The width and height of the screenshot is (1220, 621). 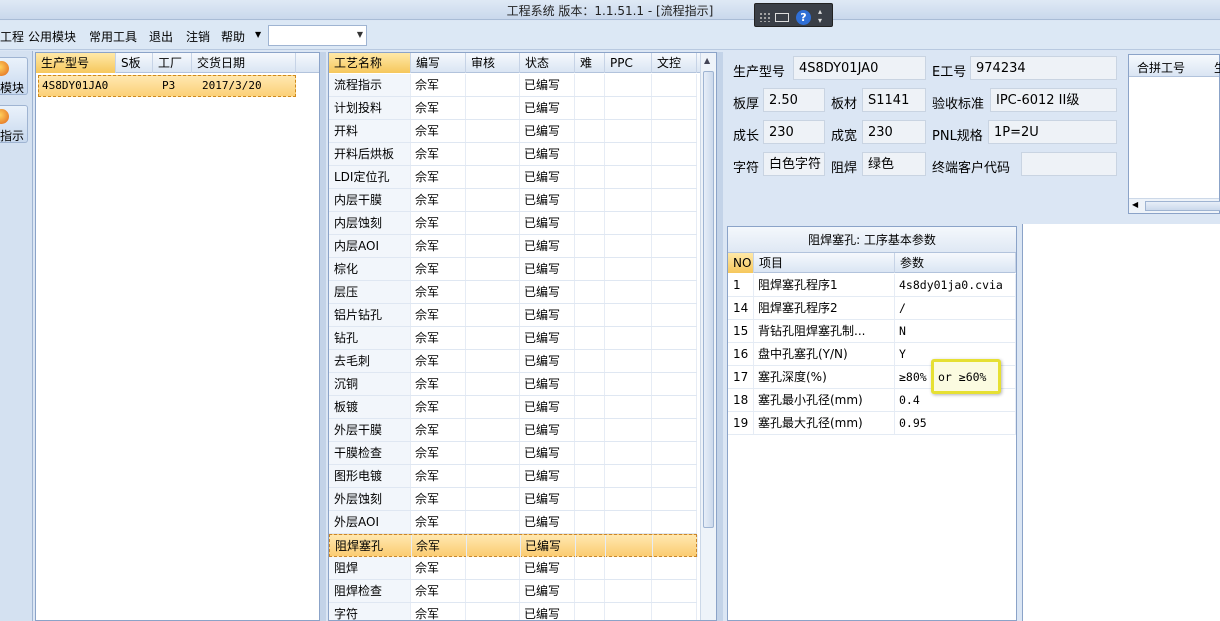 What do you see at coordinates (438, 63) in the screenshot?
I see `col-writer: 编写` at bounding box center [438, 63].